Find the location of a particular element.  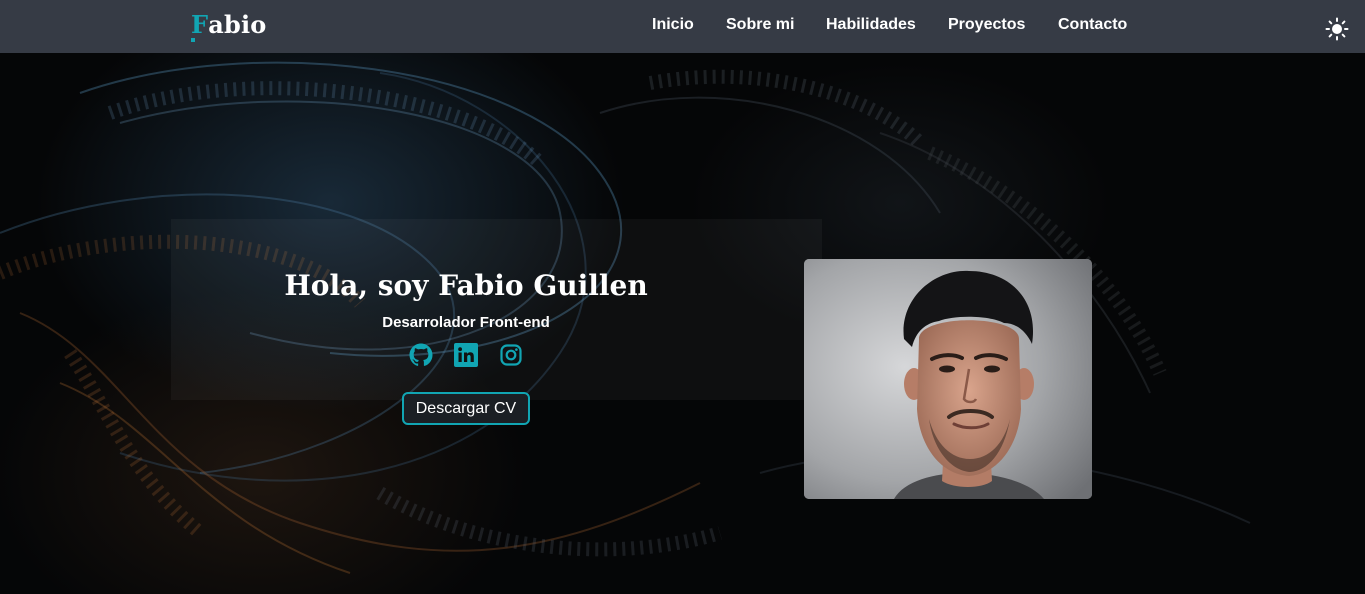

nav-item-contacto: Contacto is located at coordinates (1092, 25).